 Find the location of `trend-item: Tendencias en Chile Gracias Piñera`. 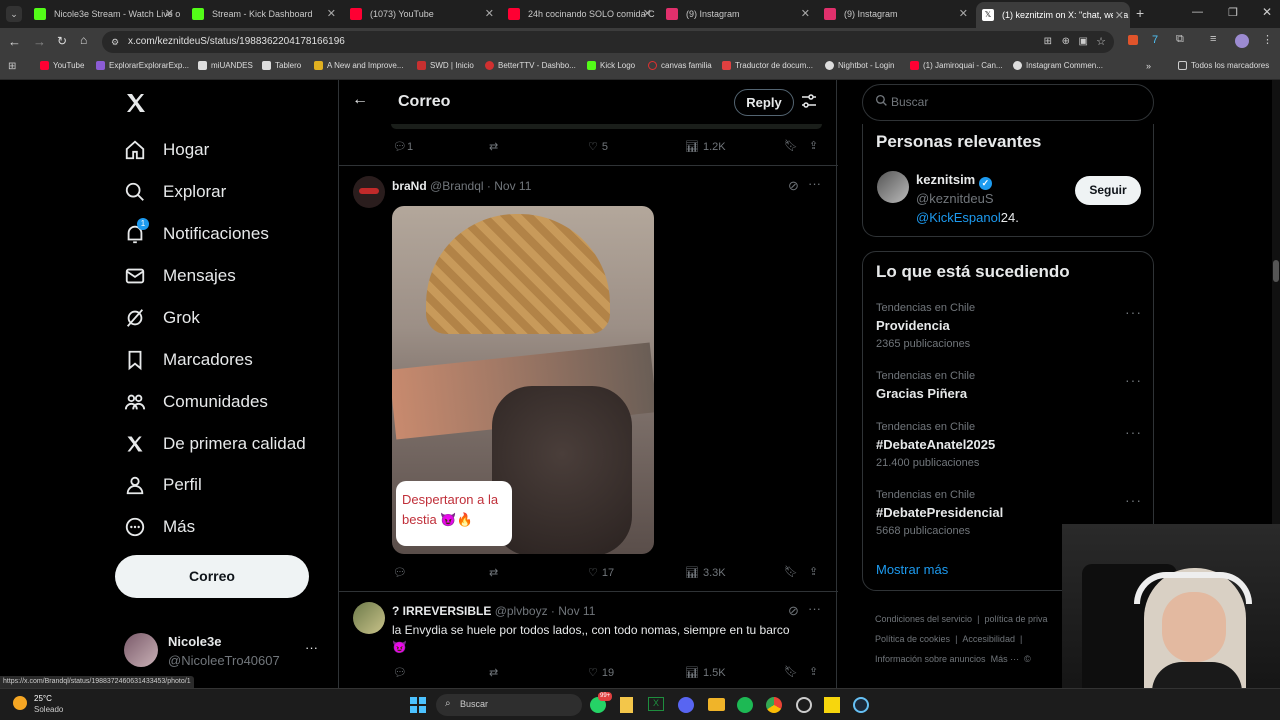

trend-item: Tendencias en Chile Gracias Piñera is located at coordinates (925, 385).